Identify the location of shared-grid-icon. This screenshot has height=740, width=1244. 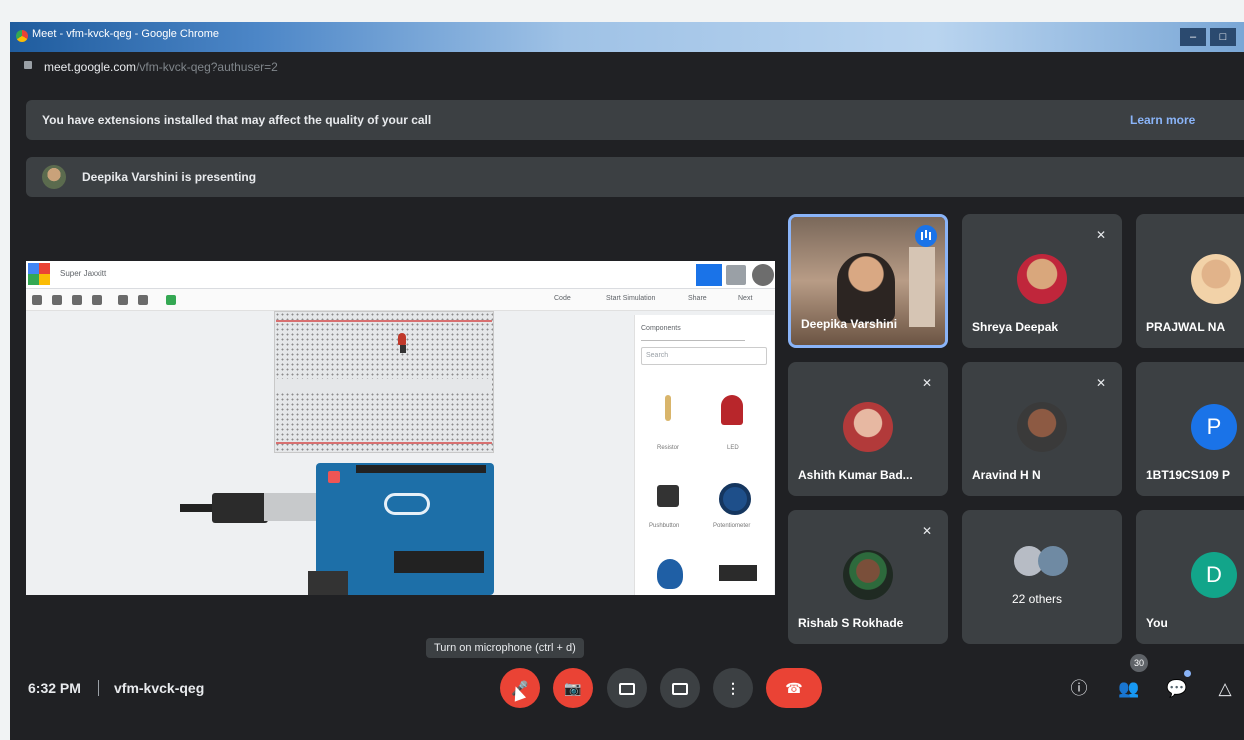
(736, 275).